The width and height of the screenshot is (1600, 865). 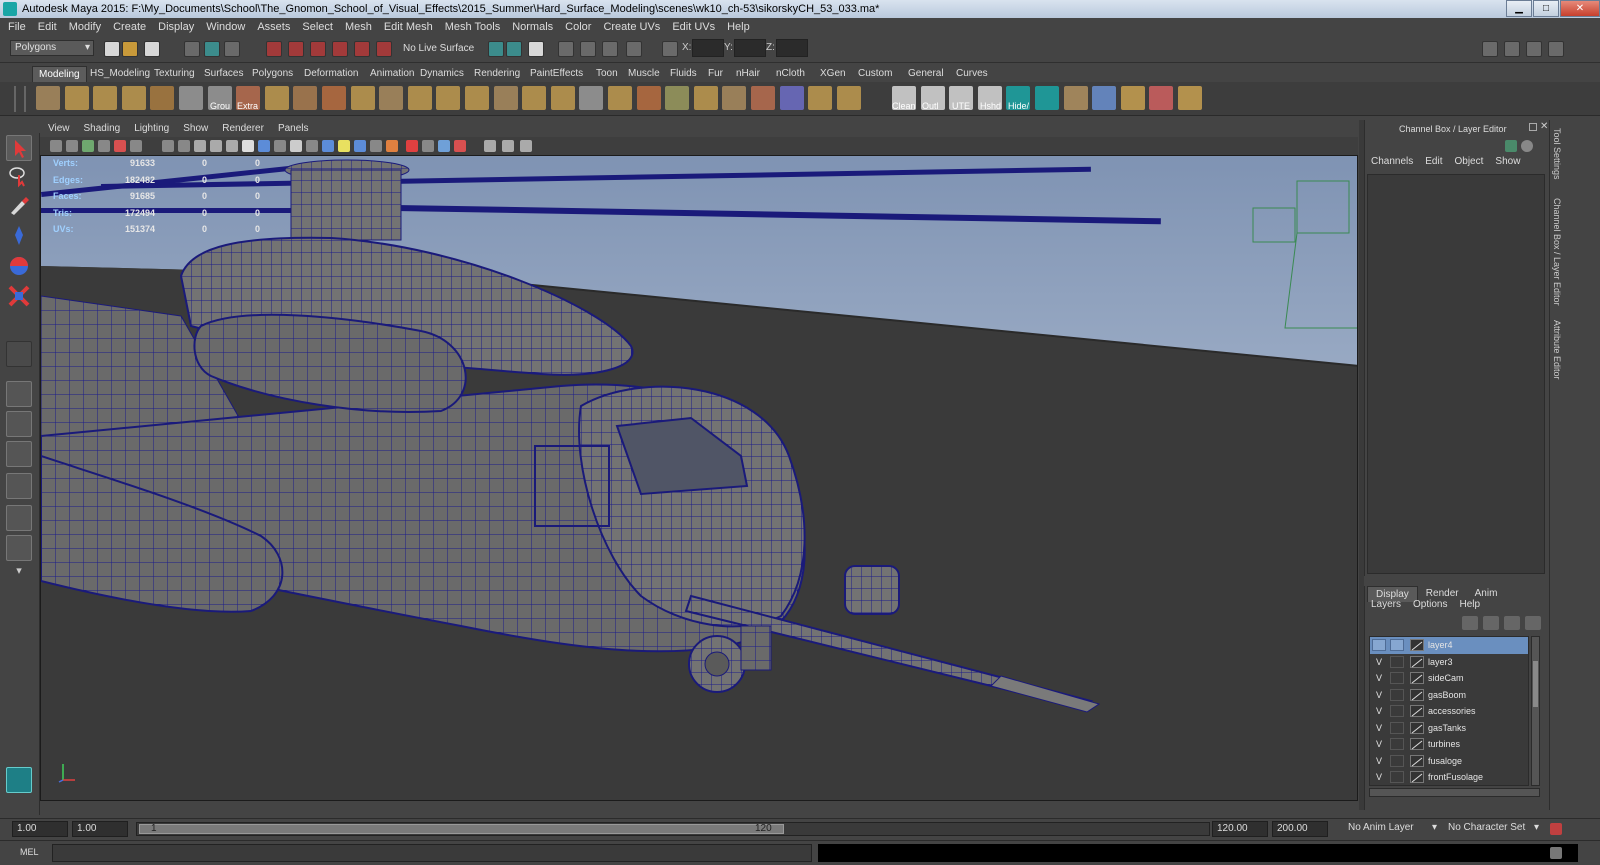 I want to click on shelf-tab-curves: Curves, so click(x=972, y=74).